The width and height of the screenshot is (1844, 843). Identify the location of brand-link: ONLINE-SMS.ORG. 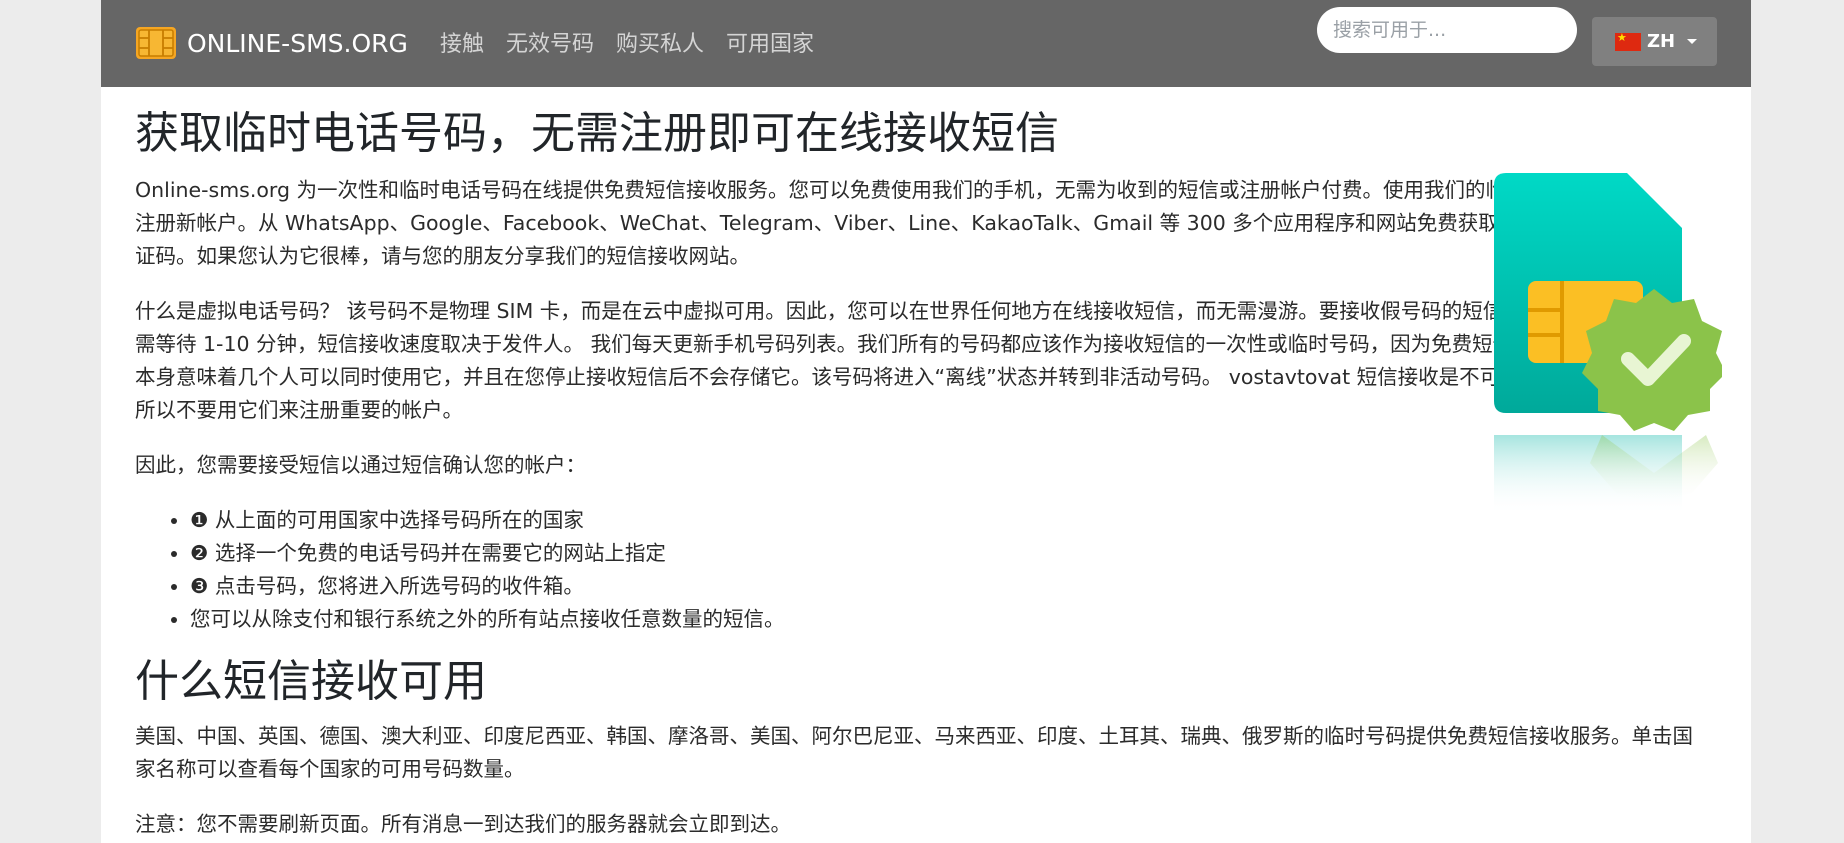
(271, 43).